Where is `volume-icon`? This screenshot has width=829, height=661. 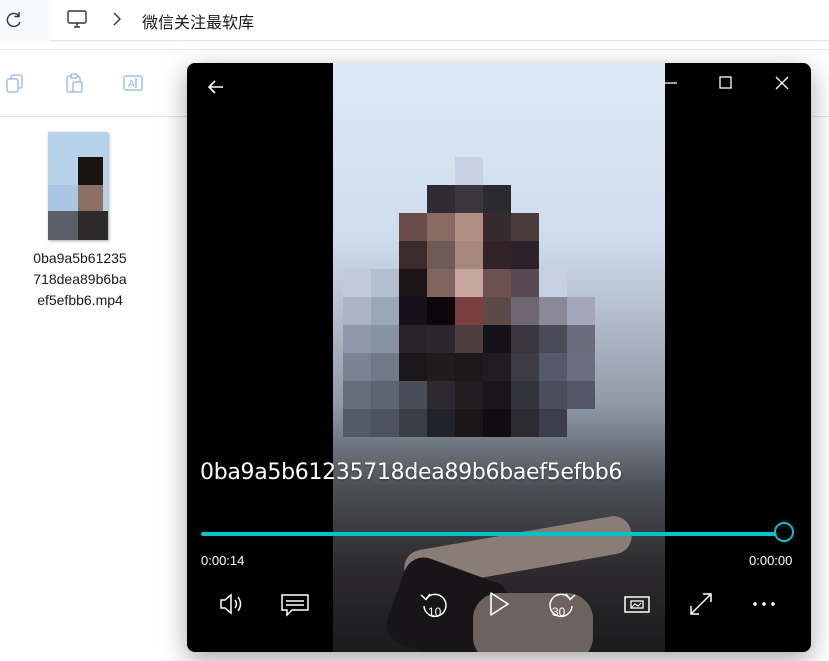 volume-icon is located at coordinates (232, 604).